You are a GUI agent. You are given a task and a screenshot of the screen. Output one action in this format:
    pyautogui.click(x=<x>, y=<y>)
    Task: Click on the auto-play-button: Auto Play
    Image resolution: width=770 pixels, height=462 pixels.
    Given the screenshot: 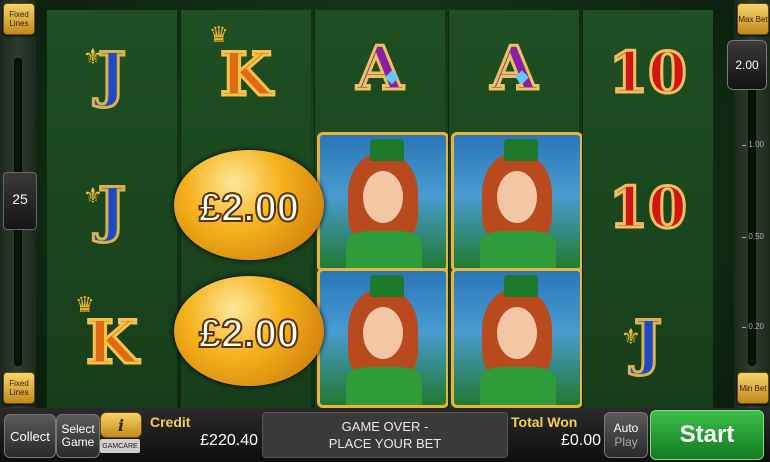 What is the action you would take?
    pyautogui.click(x=626, y=435)
    